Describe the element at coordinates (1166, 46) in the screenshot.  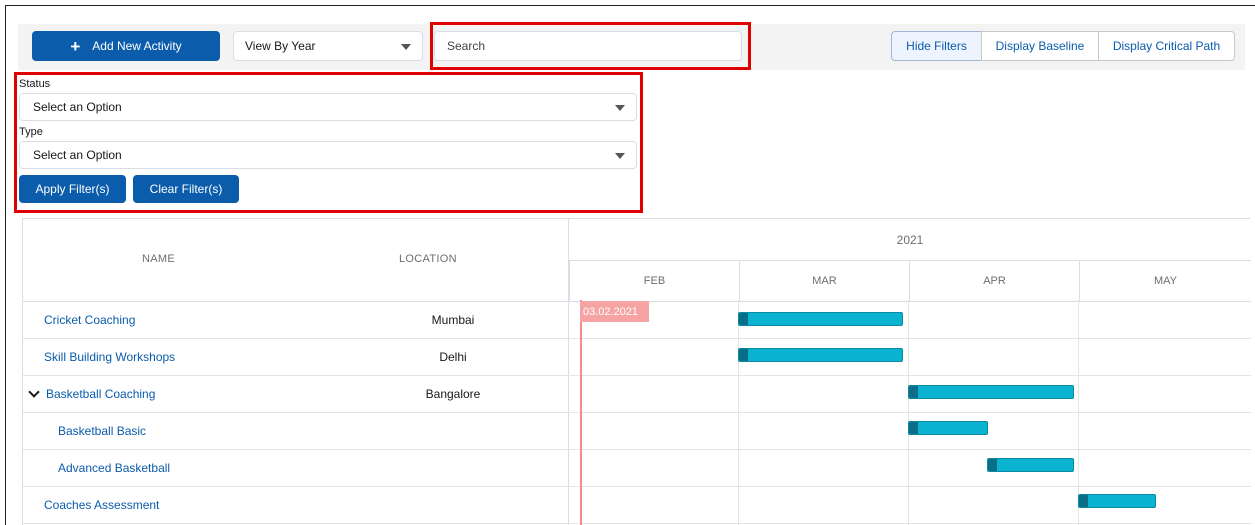
I see `display-critical-path-button: Display Critical Path` at that location.